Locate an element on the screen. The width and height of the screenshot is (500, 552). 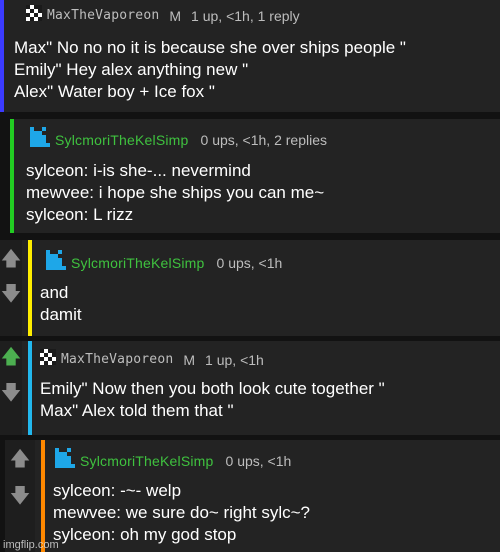
imgflip-watermark: imgflip.com is located at coordinates (31, 545).